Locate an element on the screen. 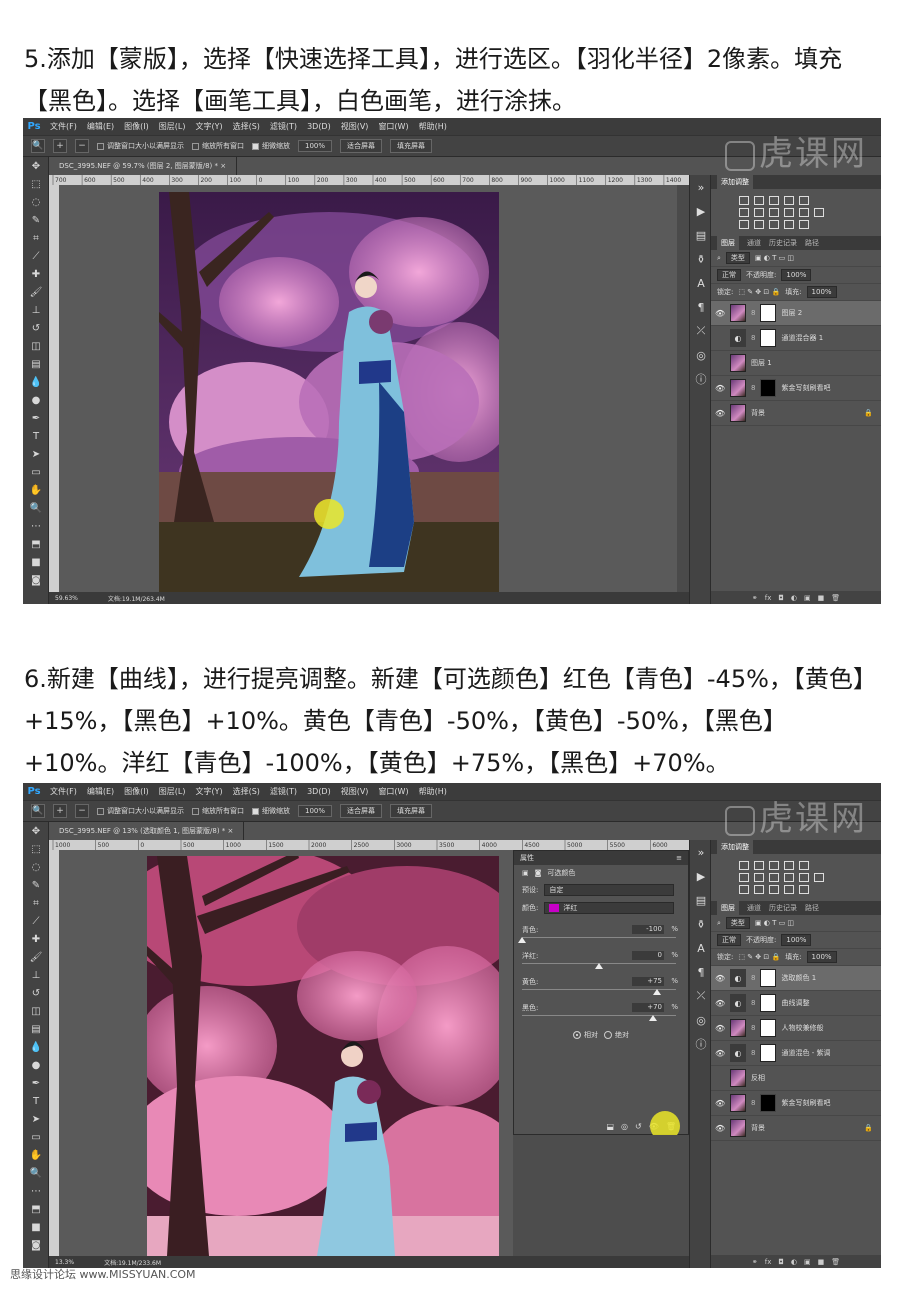  tab-paths: 路径 is located at coordinates (812, 908).